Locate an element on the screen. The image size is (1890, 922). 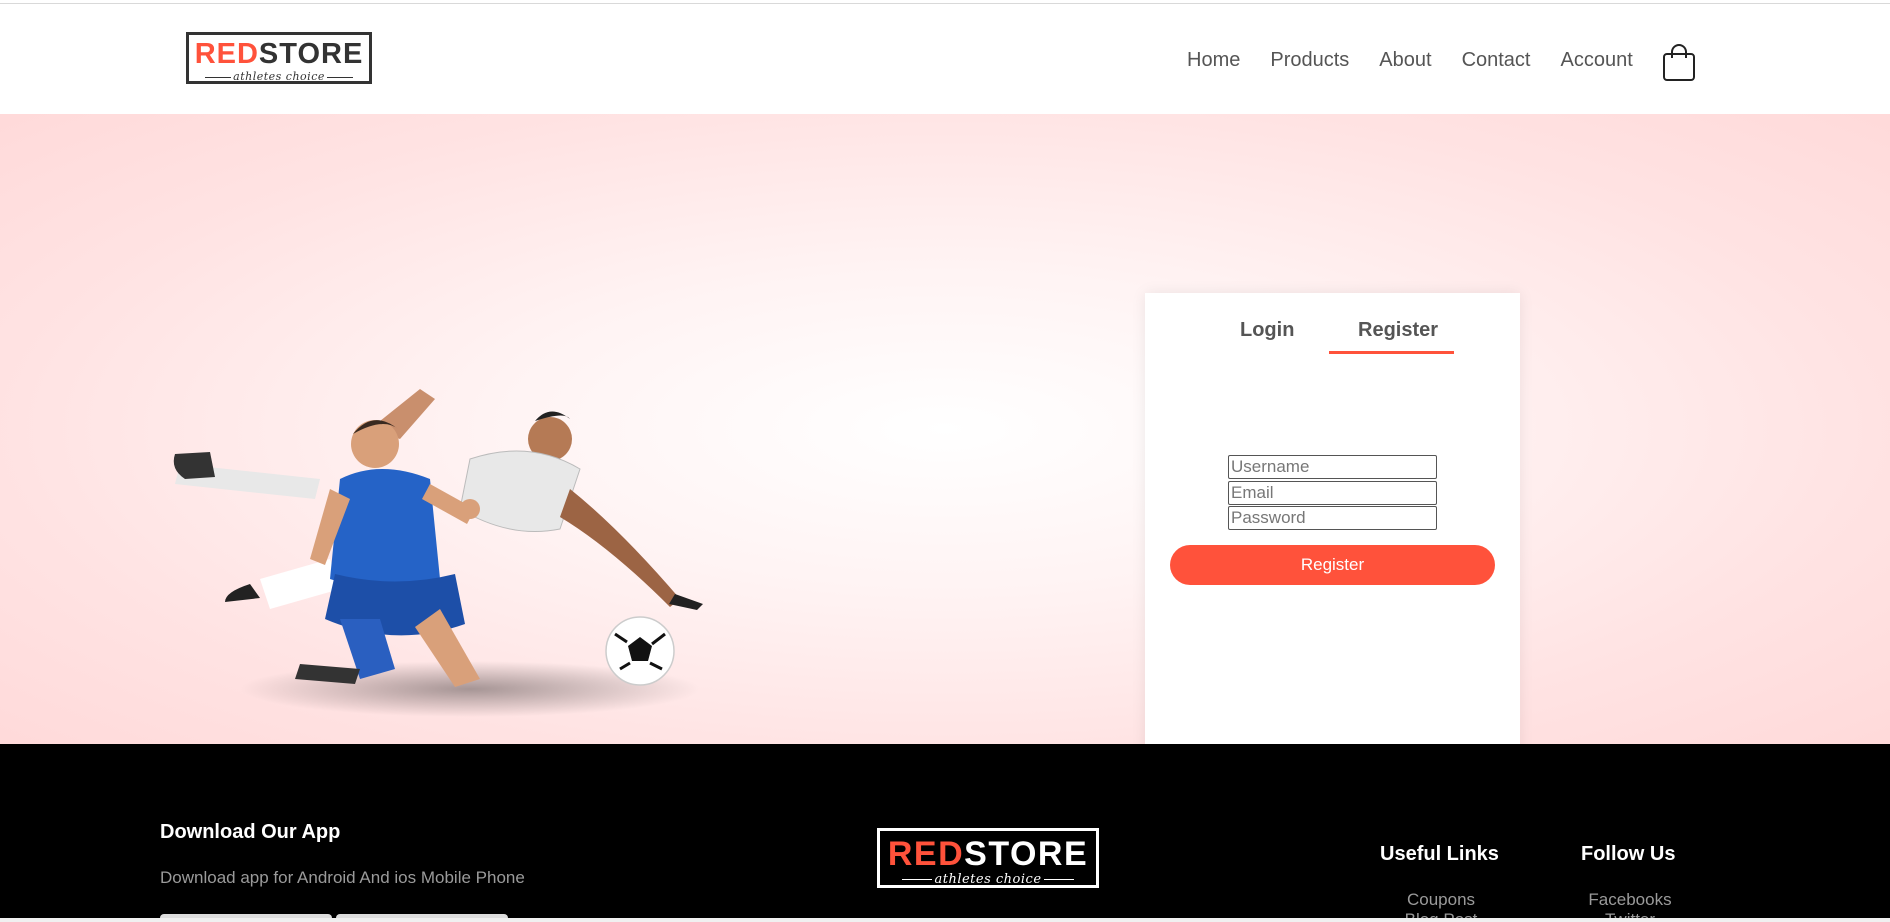
footer-tagline-rule-right is located at coordinates (1058, 879).